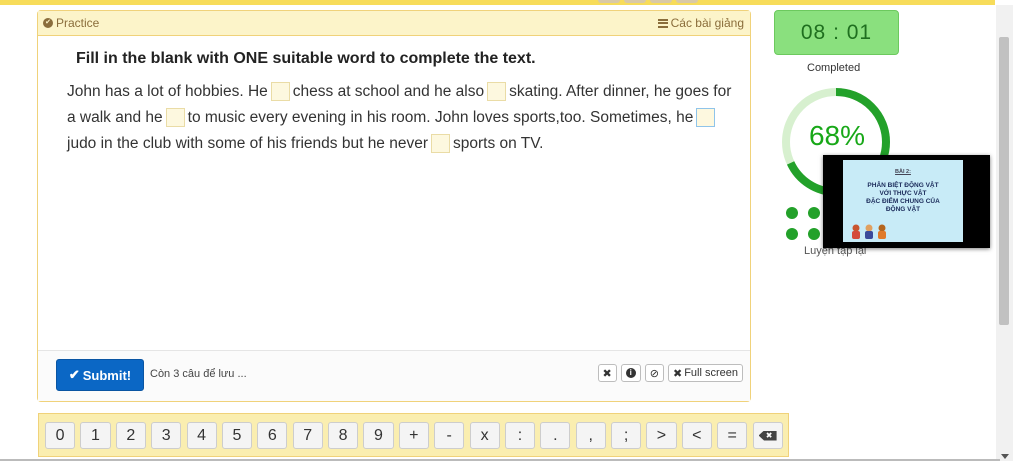 The height and width of the screenshot is (463, 1024). Describe the element at coordinates (1005, 456) in the screenshot. I see `scroll-down-arrow-icon` at that location.